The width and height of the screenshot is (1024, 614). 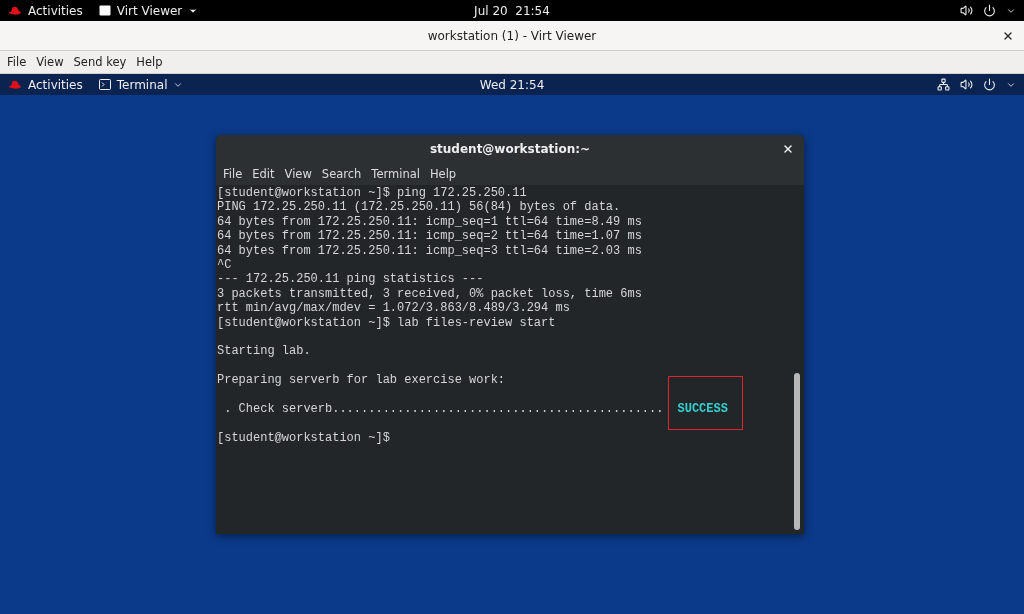 I want to click on close-icon, so click(x=788, y=149).